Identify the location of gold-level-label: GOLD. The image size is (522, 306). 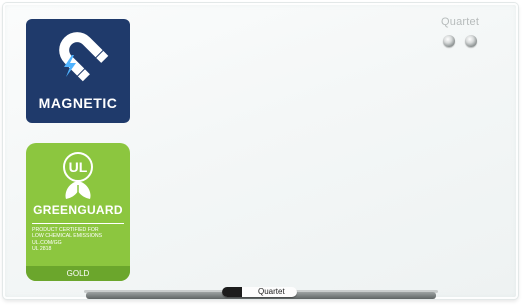
(78, 273).